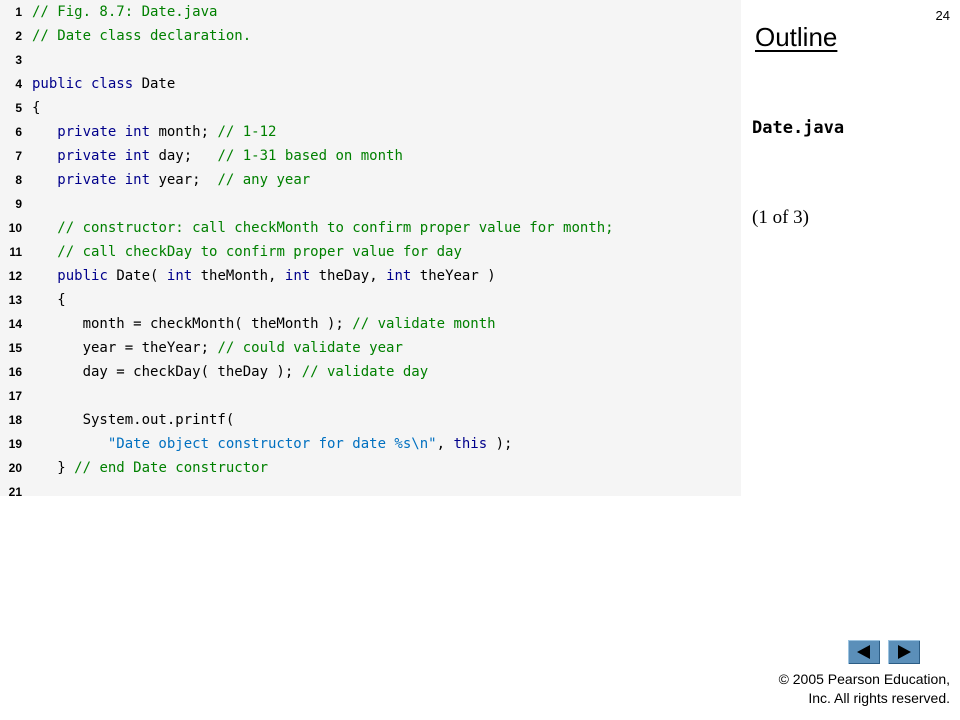  Describe the element at coordinates (141, 276) in the screenshot. I see `code-token: Date(` at that location.